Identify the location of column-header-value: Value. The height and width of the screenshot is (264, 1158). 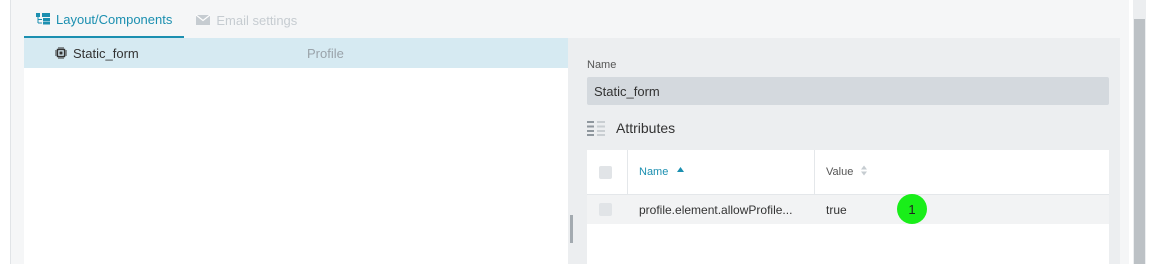
(847, 172).